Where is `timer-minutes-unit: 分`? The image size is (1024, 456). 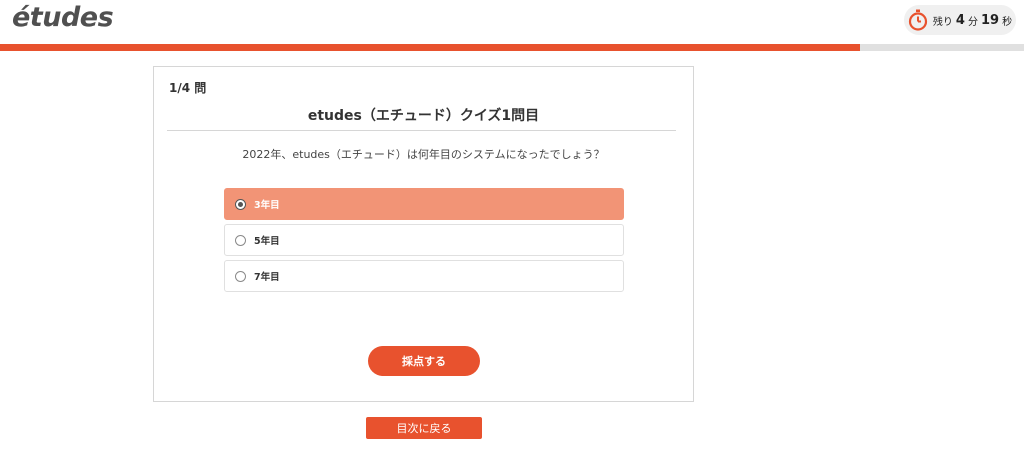
timer-minutes-unit: 分 is located at coordinates (972, 22).